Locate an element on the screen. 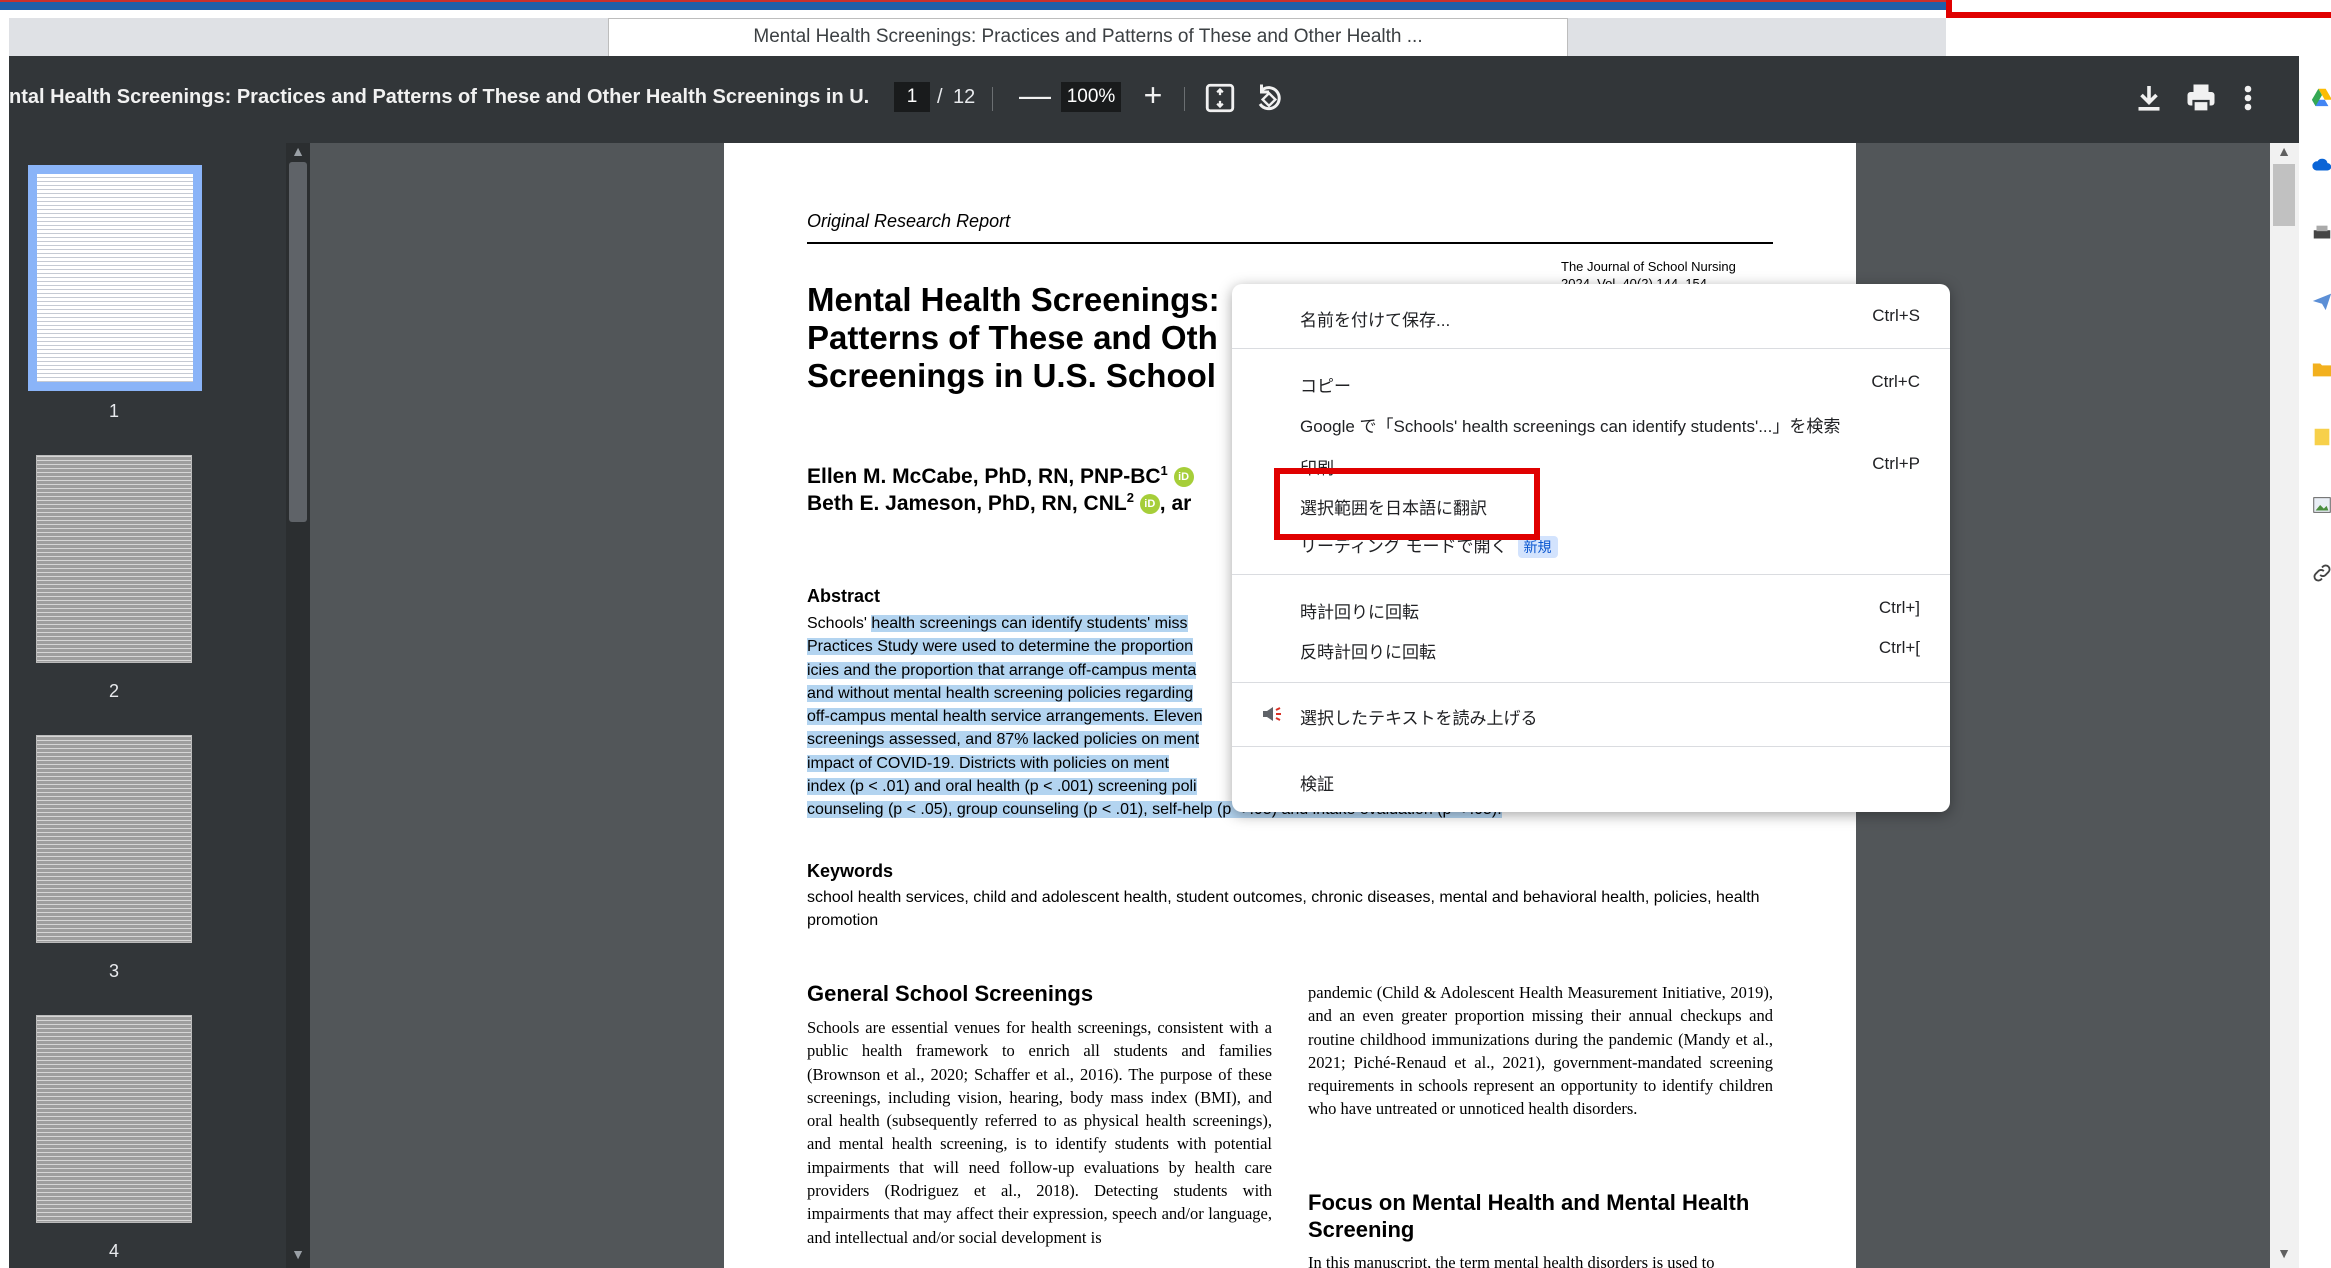 The height and width of the screenshot is (1268, 2331). menu-item-copy: コピー Ctrl+C is located at coordinates (1591, 382).